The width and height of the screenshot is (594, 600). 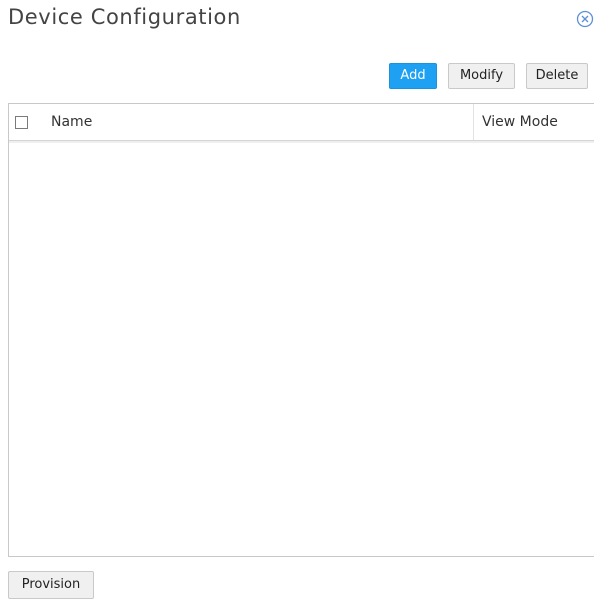 I want to click on delete-button: Delete, so click(x=557, y=76).